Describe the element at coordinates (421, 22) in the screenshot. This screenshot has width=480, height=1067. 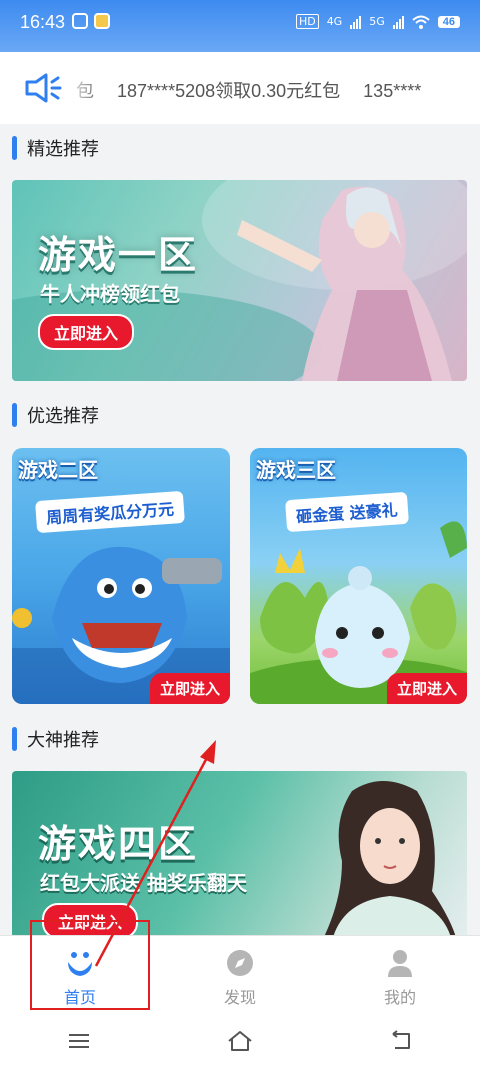
I see `wifi-icon` at that location.